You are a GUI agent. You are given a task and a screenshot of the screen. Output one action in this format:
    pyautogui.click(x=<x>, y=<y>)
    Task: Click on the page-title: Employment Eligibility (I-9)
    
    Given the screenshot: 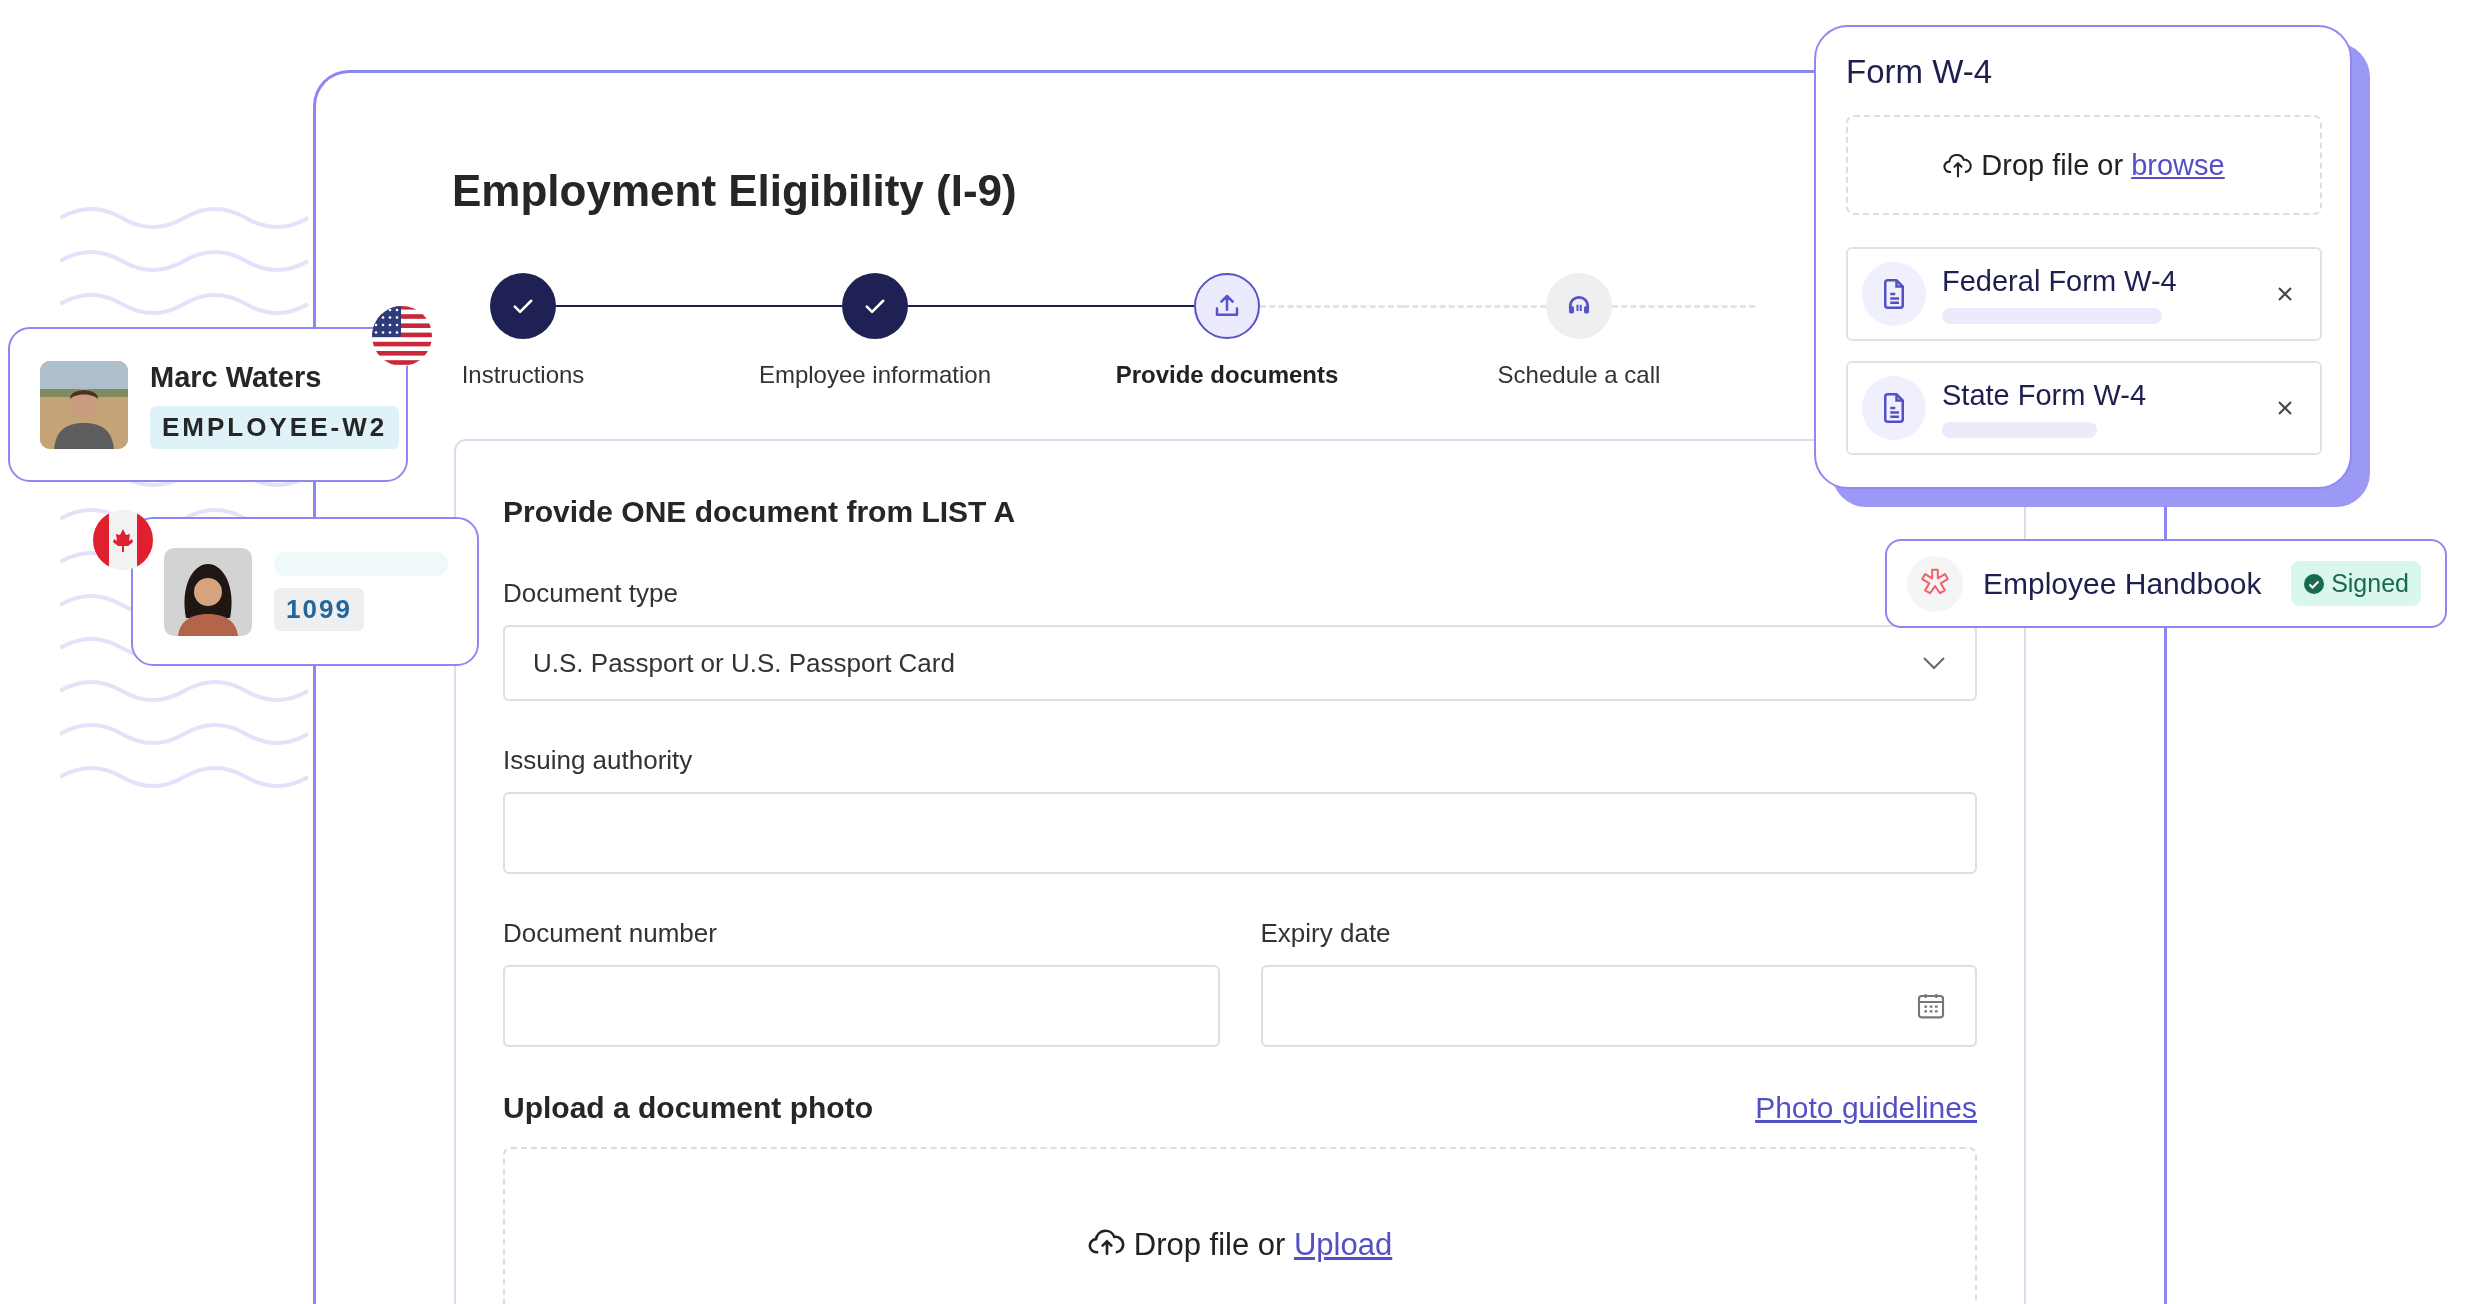 What is the action you would take?
    pyautogui.click(x=734, y=191)
    